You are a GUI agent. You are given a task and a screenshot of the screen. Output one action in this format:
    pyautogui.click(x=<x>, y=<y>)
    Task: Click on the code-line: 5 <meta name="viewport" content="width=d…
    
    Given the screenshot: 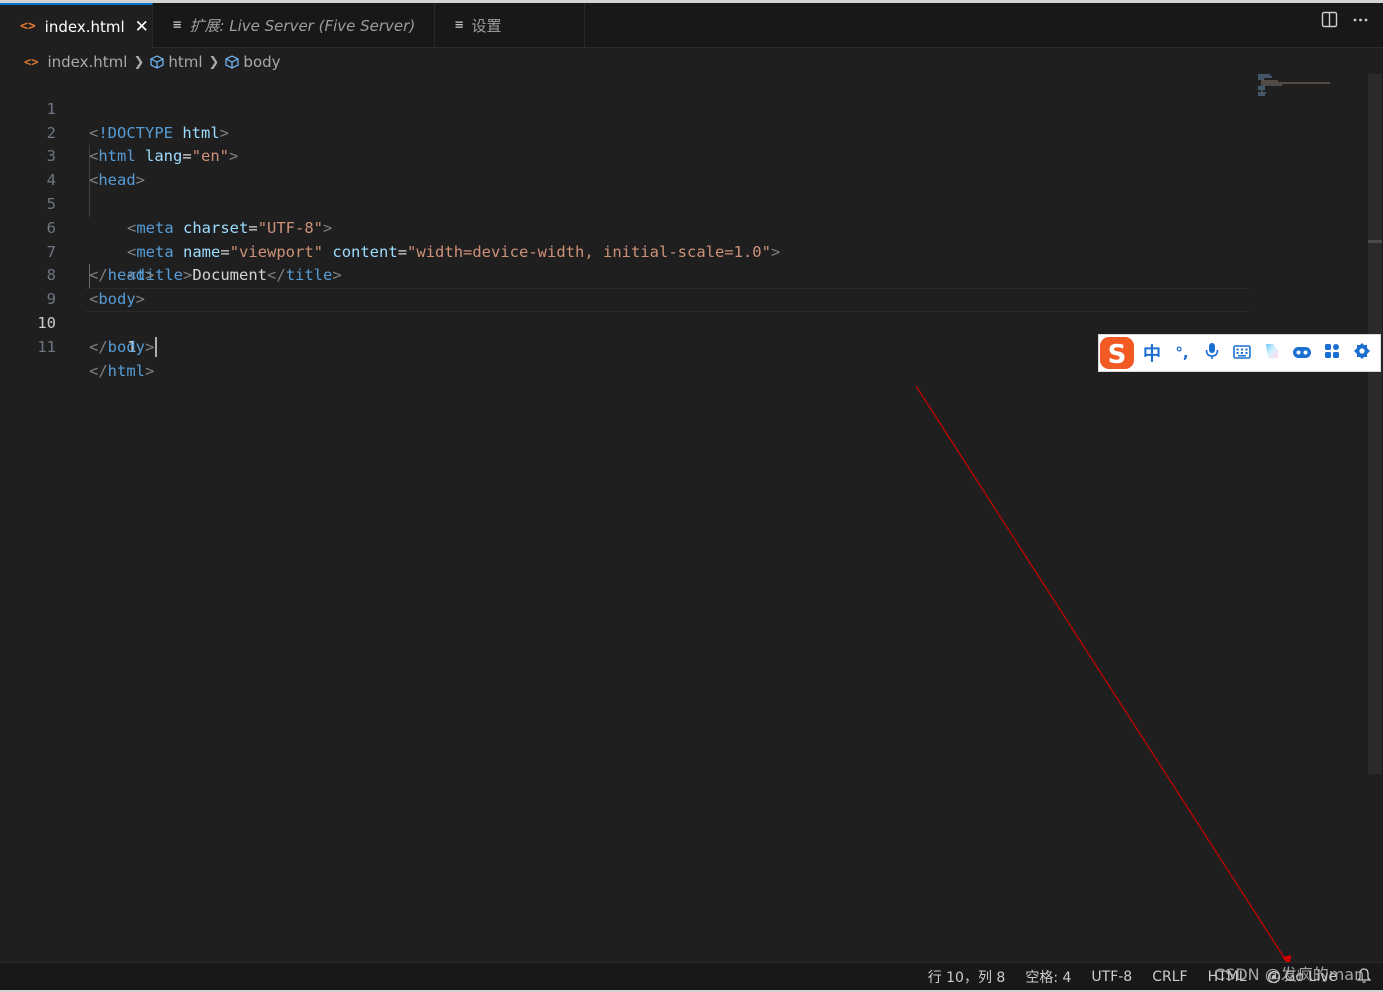 What is the action you would take?
    pyautogui.click(x=625, y=215)
    